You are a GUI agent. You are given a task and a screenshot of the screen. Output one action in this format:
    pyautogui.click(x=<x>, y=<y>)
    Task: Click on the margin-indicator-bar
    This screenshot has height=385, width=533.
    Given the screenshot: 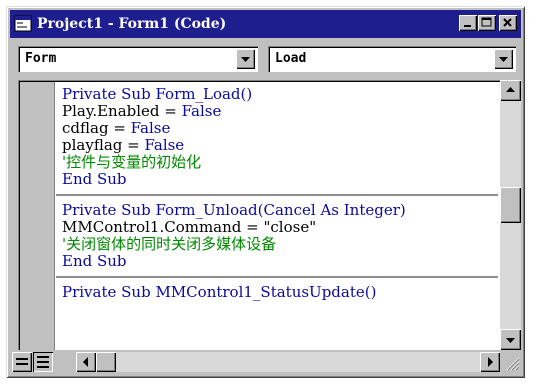 What is the action you would take?
    pyautogui.click(x=37, y=216)
    